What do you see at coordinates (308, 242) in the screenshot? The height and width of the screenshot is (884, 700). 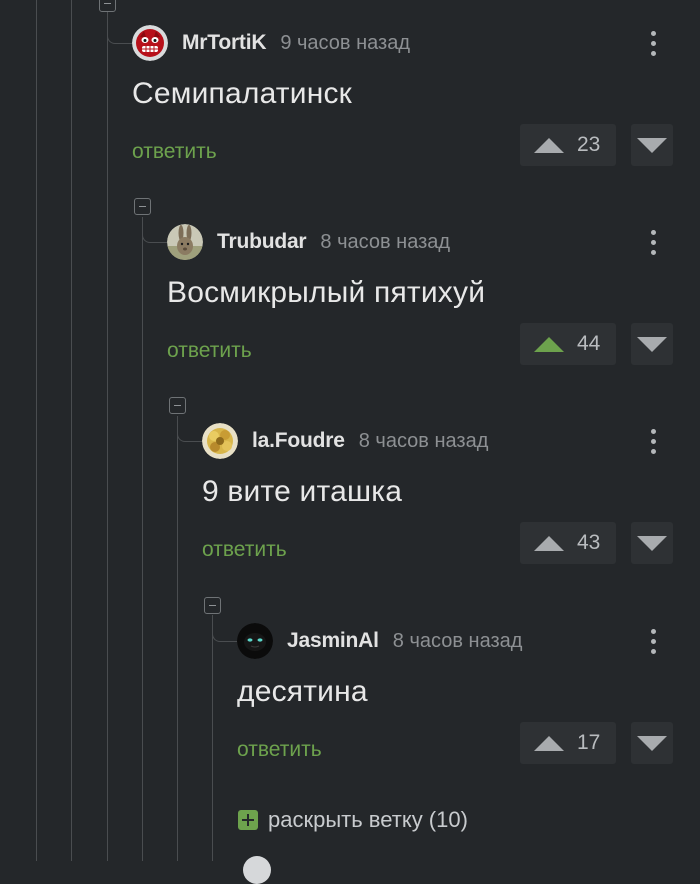 I see `comment-header: Trubudar 8 часов назад` at bounding box center [308, 242].